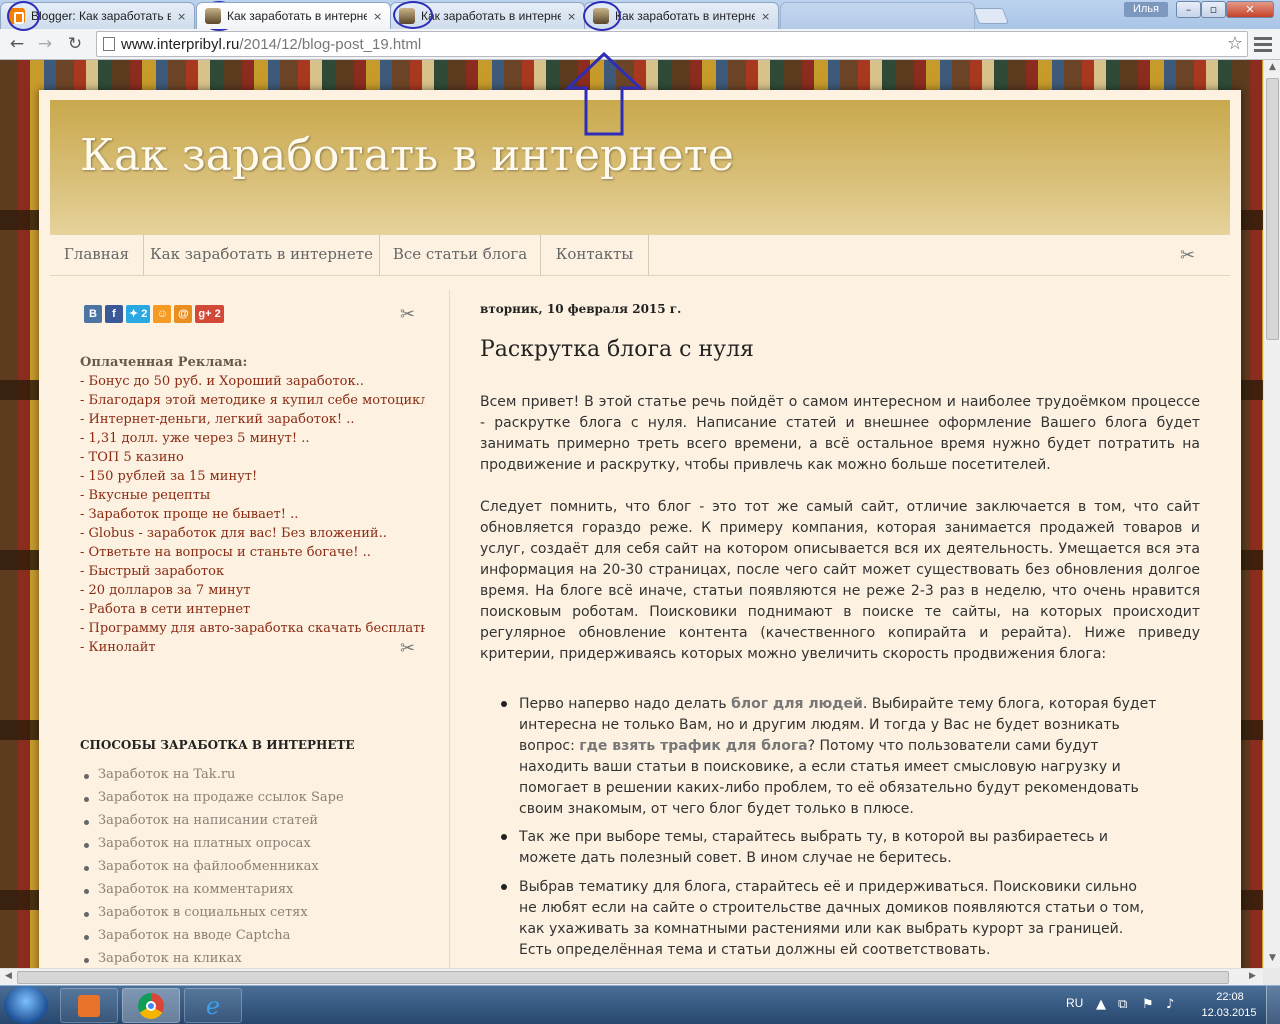 This screenshot has width=1280, height=1024. What do you see at coordinates (1230, 997) in the screenshot?
I see `clock-time: 22:08` at bounding box center [1230, 997].